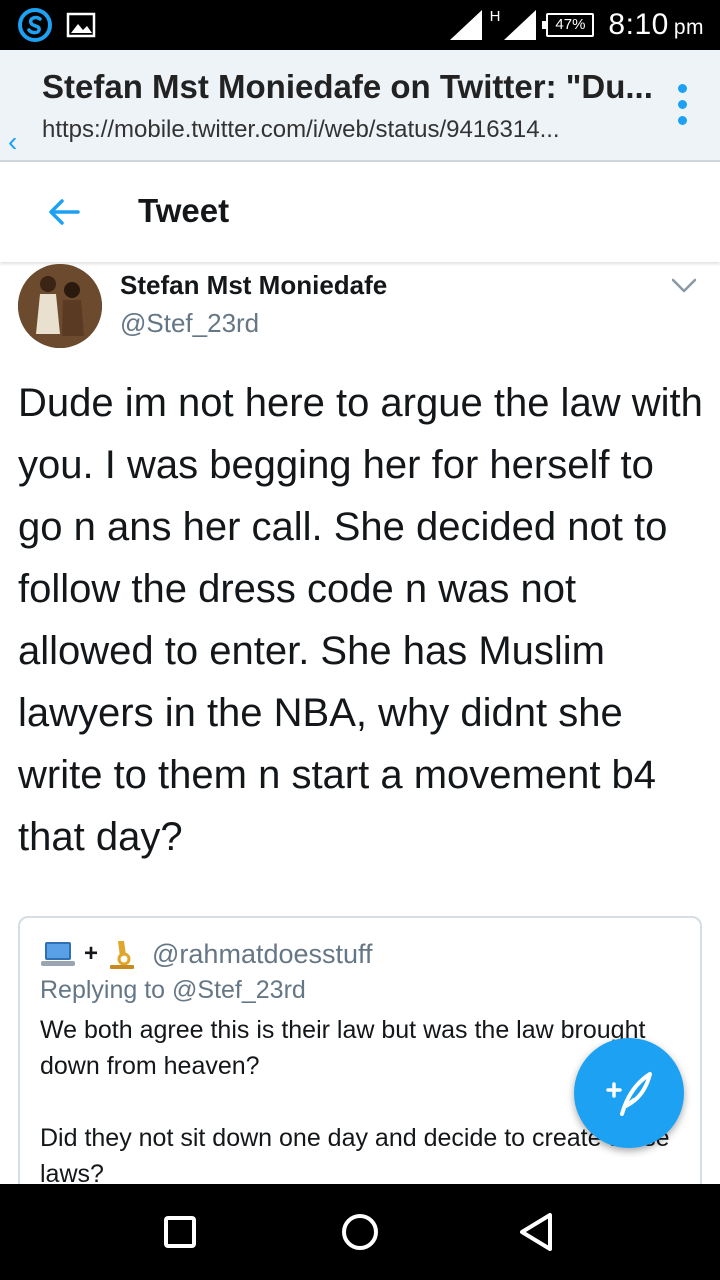 This screenshot has height=1280, width=720. Describe the element at coordinates (64, 212) in the screenshot. I see `back-arrow-icon` at that location.